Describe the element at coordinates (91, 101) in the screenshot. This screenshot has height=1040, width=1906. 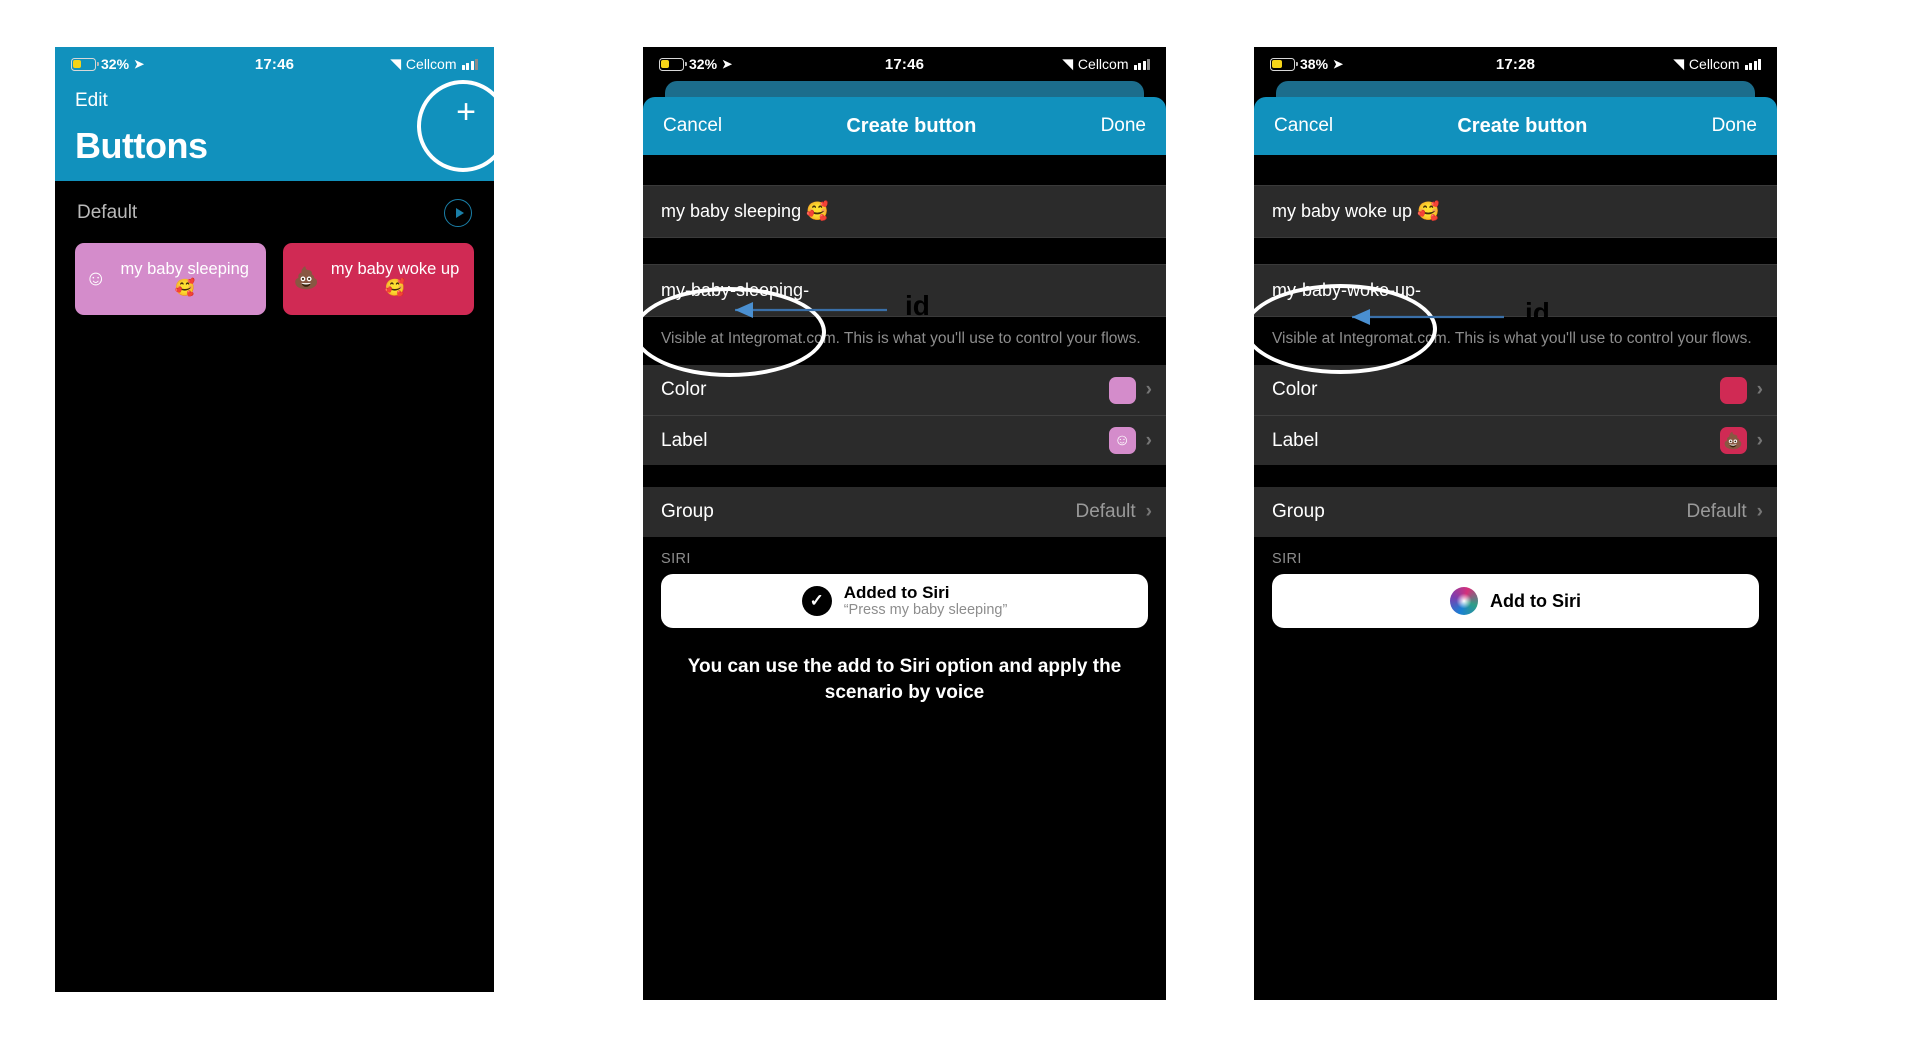
I see `edit-button: Edit` at that location.